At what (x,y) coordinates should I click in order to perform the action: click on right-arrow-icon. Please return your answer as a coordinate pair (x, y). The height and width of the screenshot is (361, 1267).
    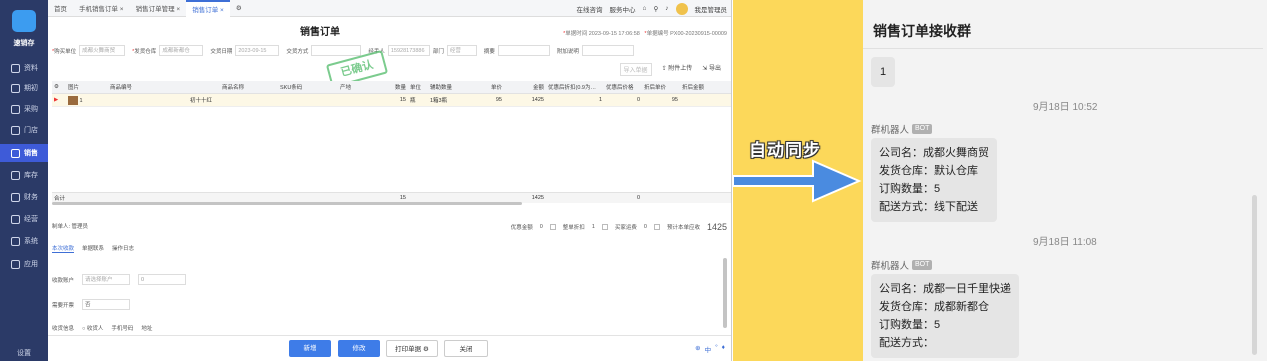
    Looking at the image, I should click on (797, 181).